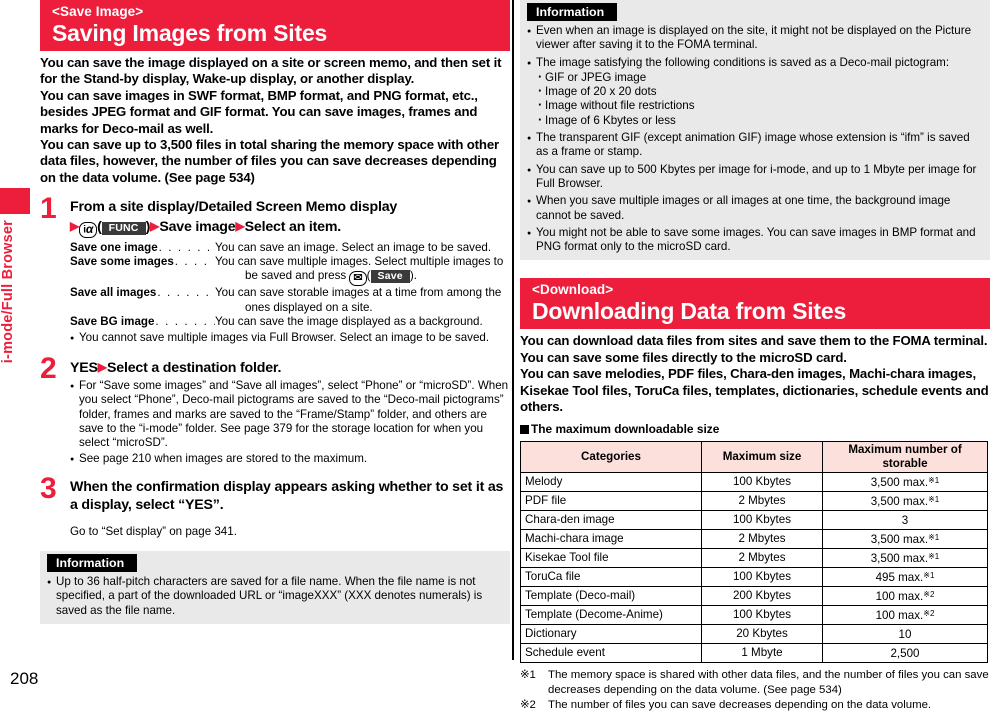  Describe the element at coordinates (573, 290) in the screenshot. I see `section-kicker: <Download>` at that location.